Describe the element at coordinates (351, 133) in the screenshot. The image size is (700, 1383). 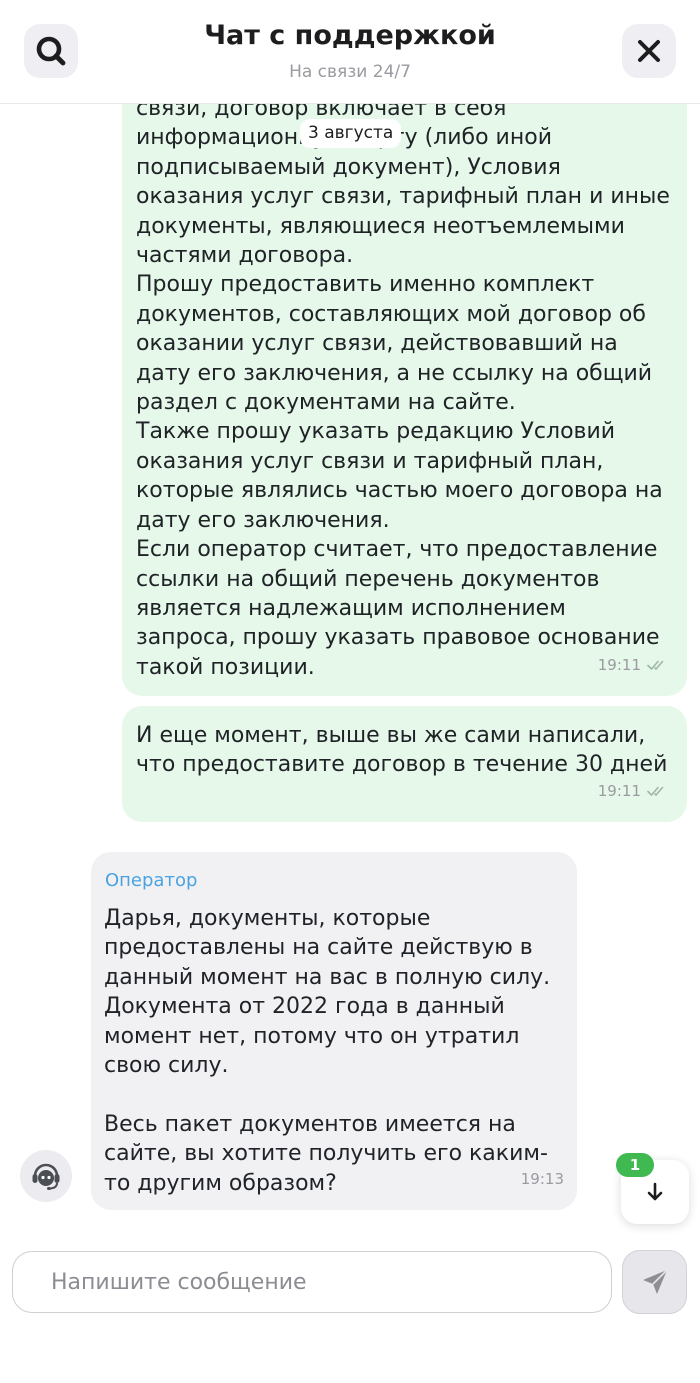
I see `date-divider: 3 августа` at that location.